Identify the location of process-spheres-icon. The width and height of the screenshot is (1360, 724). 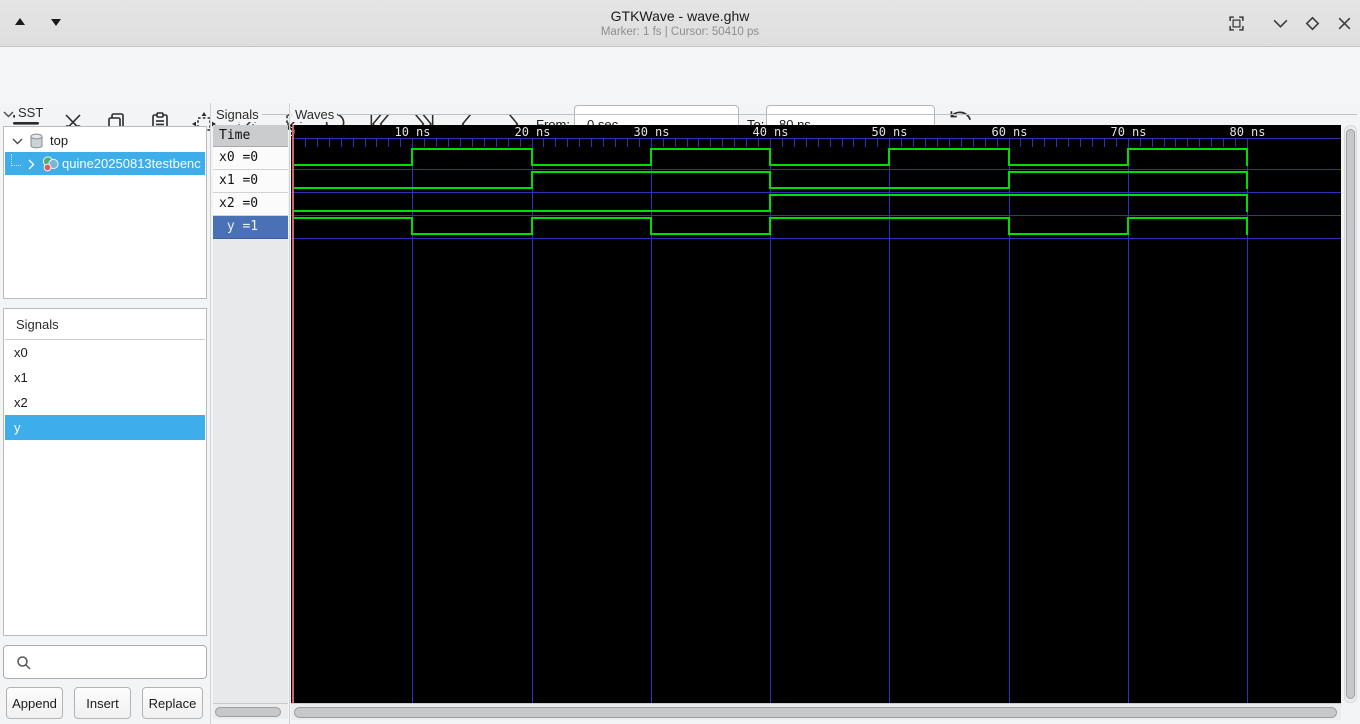
(50, 164).